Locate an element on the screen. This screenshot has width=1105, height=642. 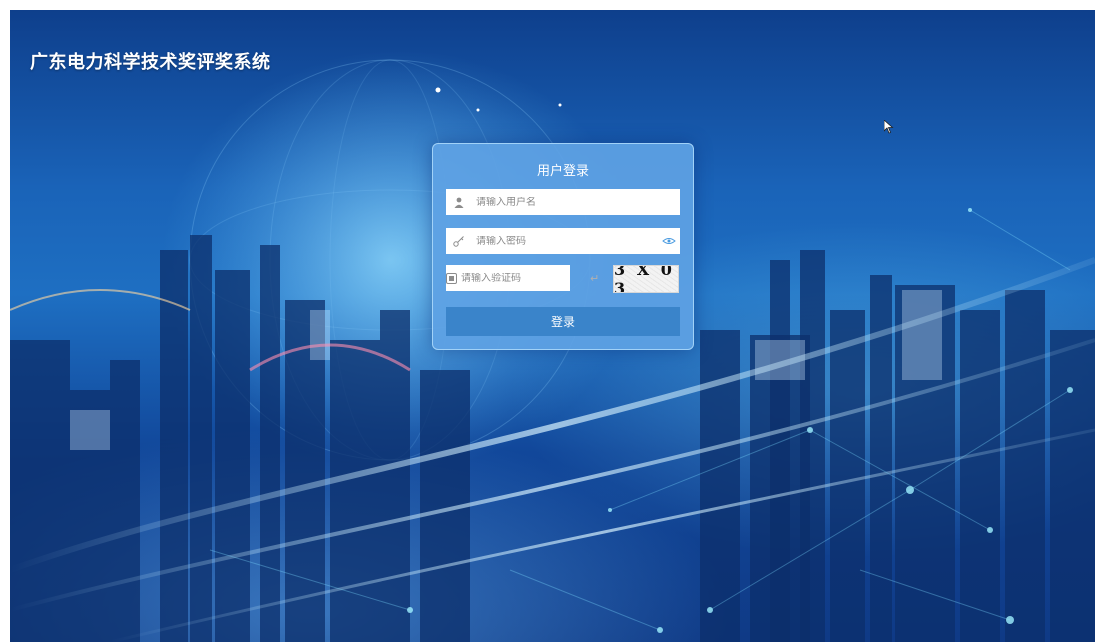
user-icon is located at coordinates (459, 202).